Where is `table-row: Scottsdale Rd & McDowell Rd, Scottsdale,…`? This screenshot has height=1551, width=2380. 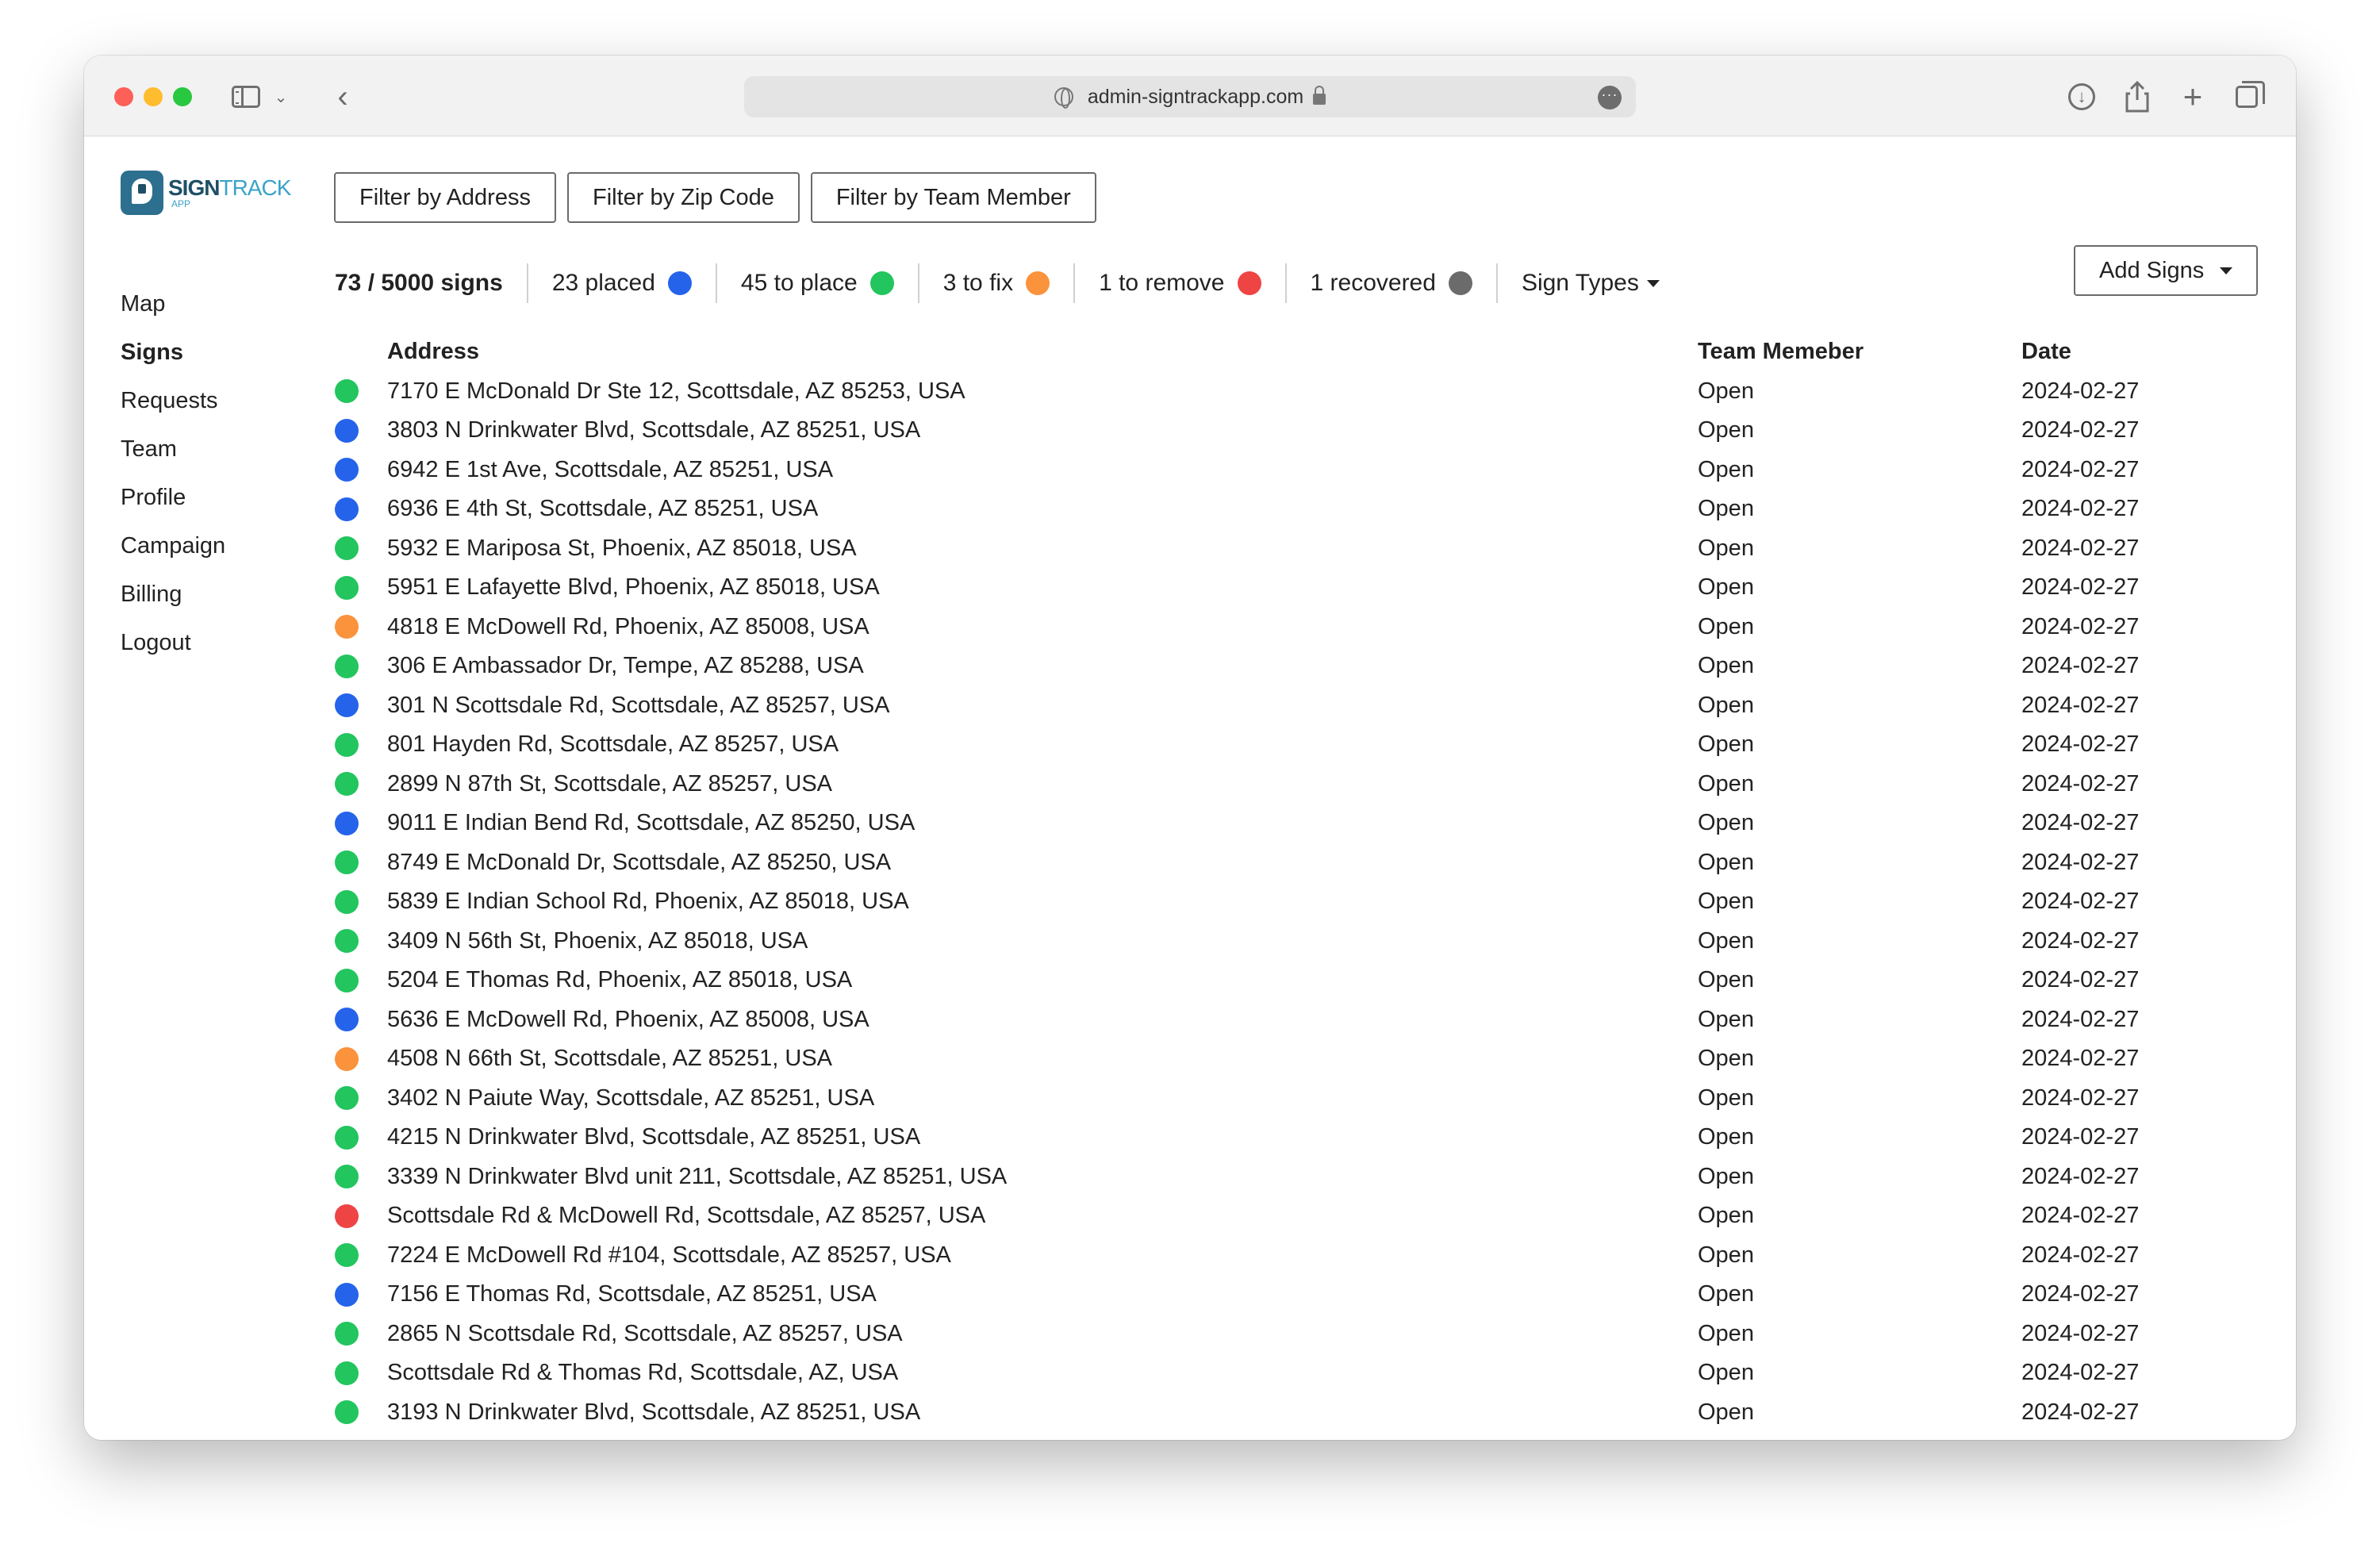 table-row: Scottsdale Rd & McDowell Rd, Scottsdale,… is located at coordinates (1314, 1216).